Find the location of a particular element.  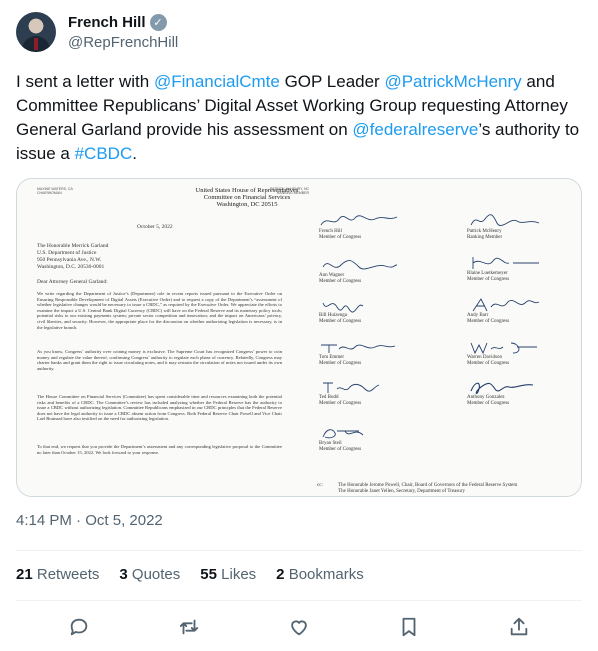

share-icon is located at coordinates (519, 626).